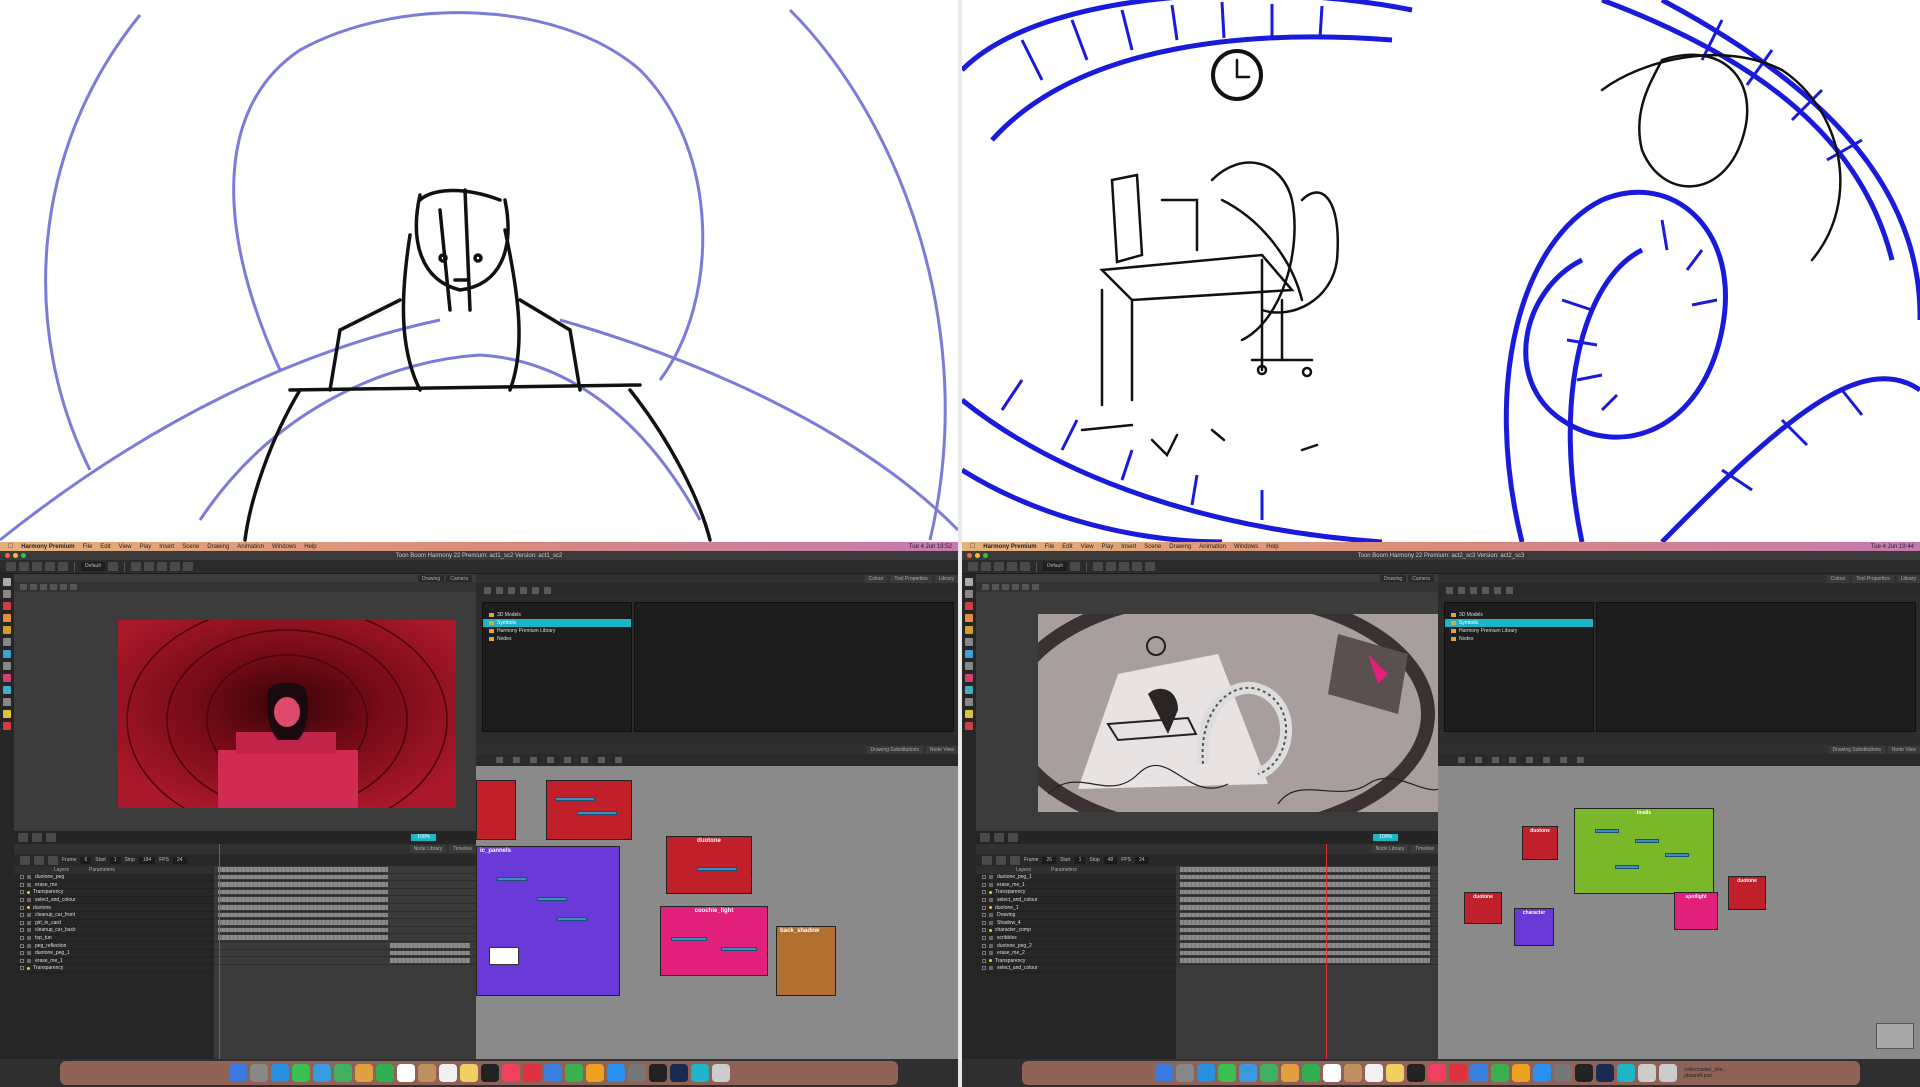 The image size is (1920, 1087). I want to click on exposure-tracks, so click(1307, 951).